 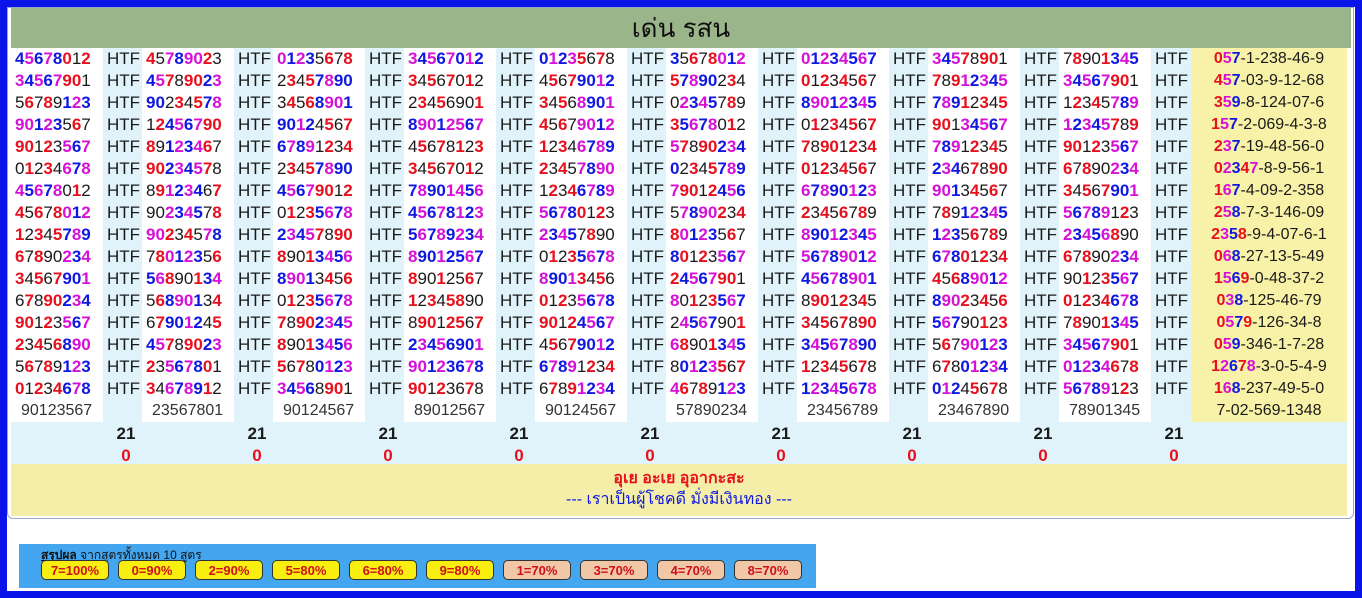 I want to click on result-digit: 5, so click(x=1227, y=344).